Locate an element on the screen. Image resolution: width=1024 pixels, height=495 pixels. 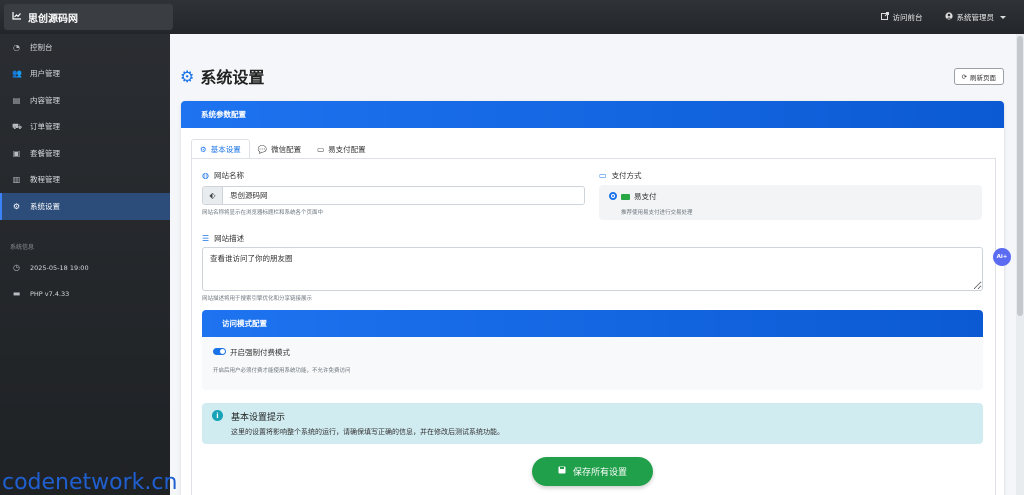
sidebar-item-label: 控制台 is located at coordinates (41, 47).